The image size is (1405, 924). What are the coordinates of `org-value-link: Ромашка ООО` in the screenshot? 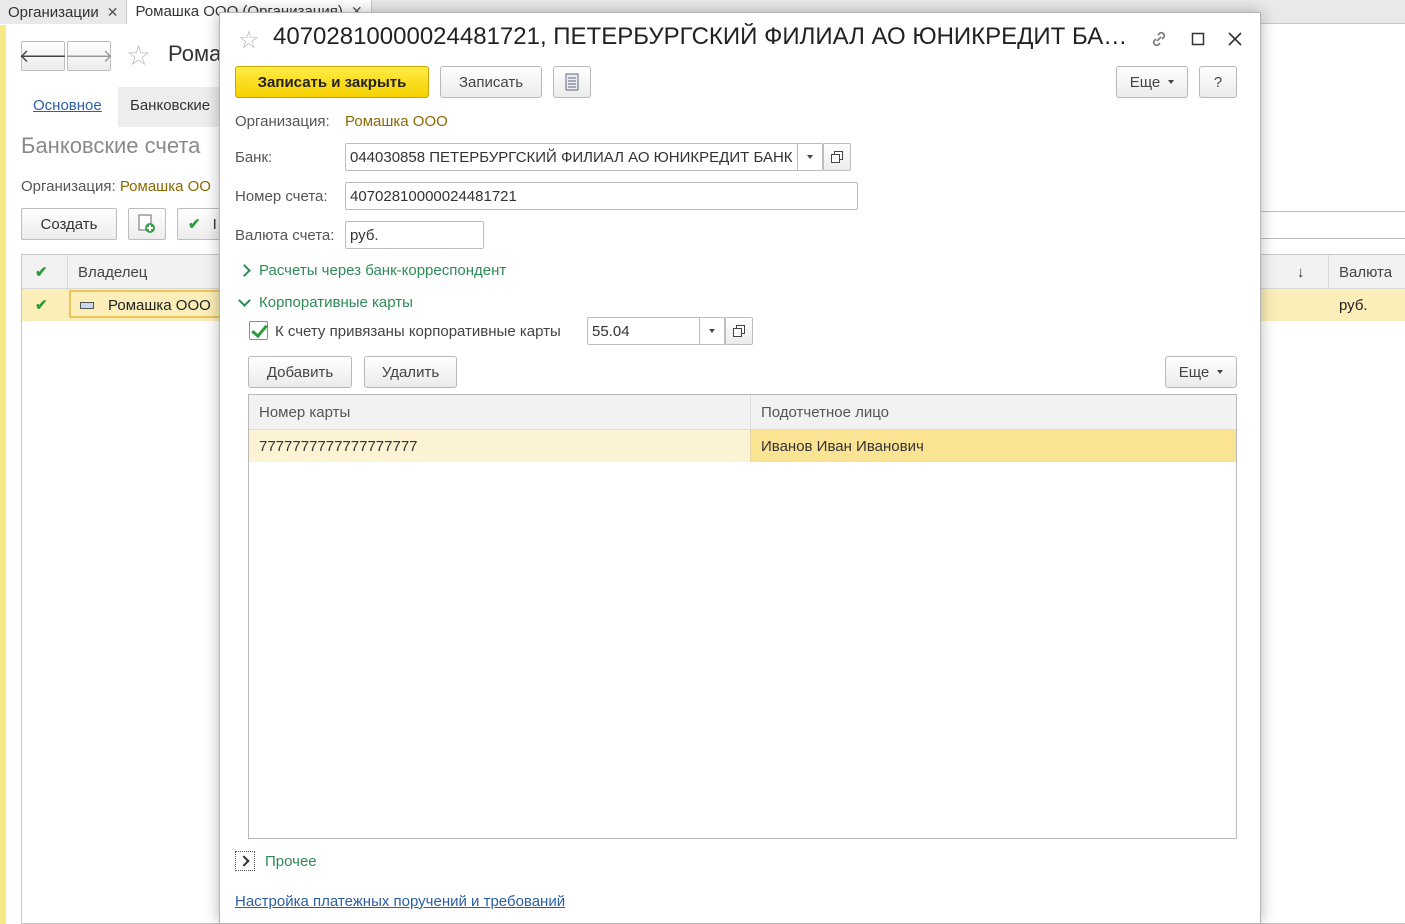 It's located at (396, 121).